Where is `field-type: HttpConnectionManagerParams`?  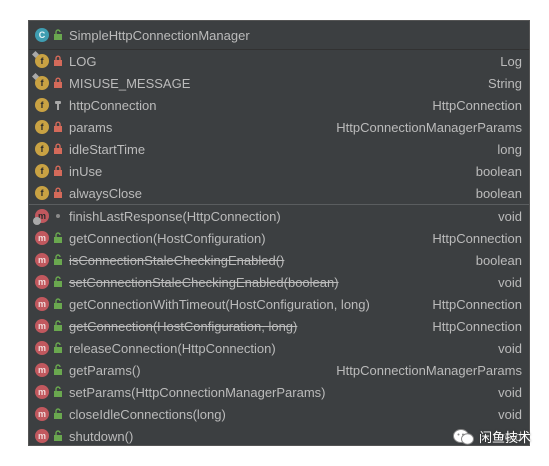
field-type: HttpConnectionManagerParams is located at coordinates (429, 127).